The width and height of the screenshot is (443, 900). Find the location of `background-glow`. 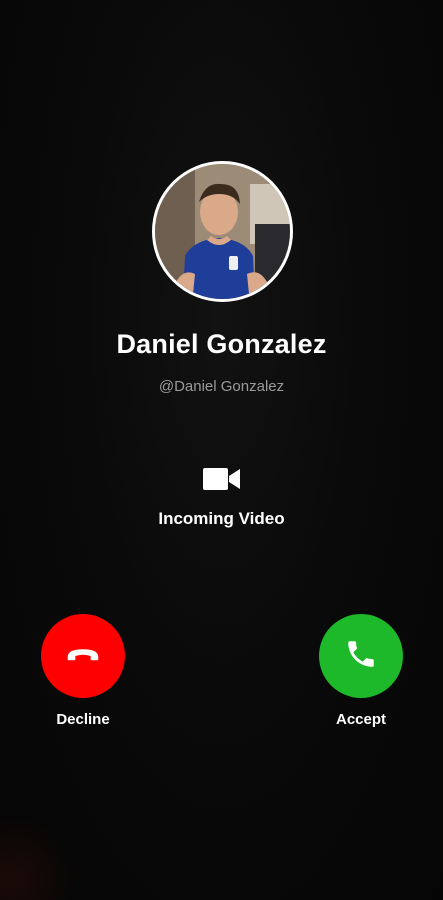

background-glow is located at coordinates (40, 860).